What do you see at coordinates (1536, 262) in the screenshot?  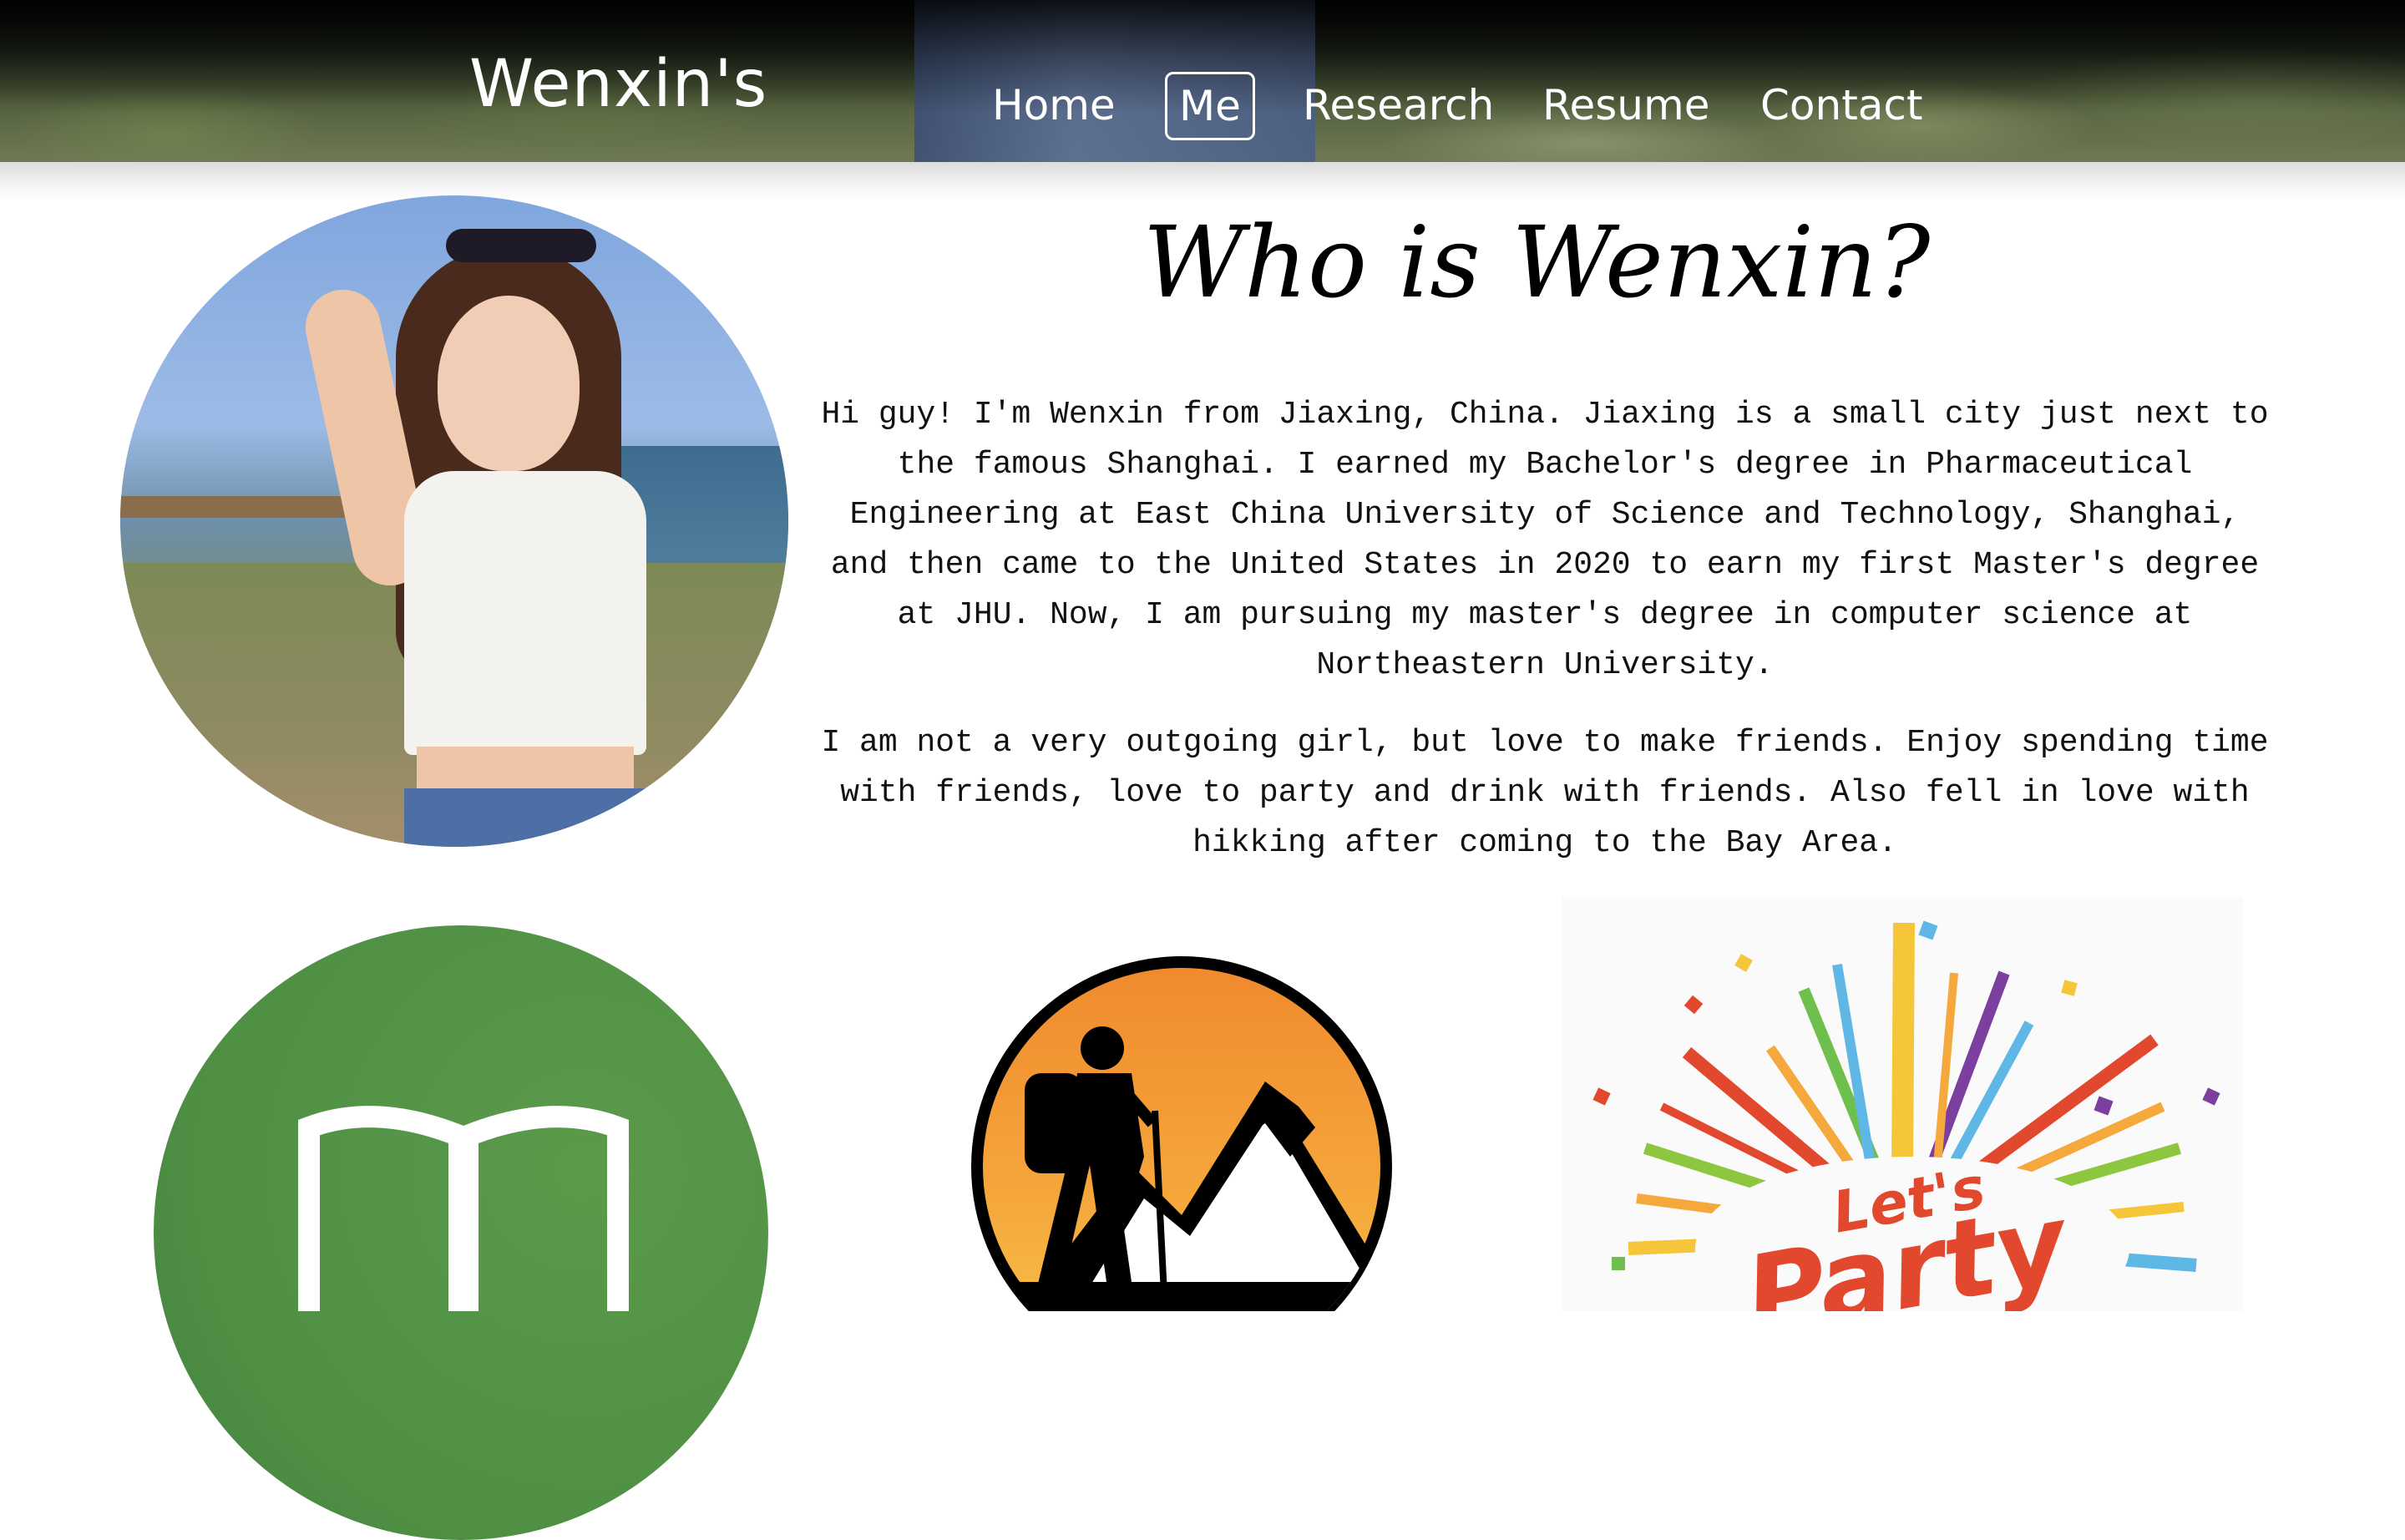 I see `page-title: Who is Wenxin?` at bounding box center [1536, 262].